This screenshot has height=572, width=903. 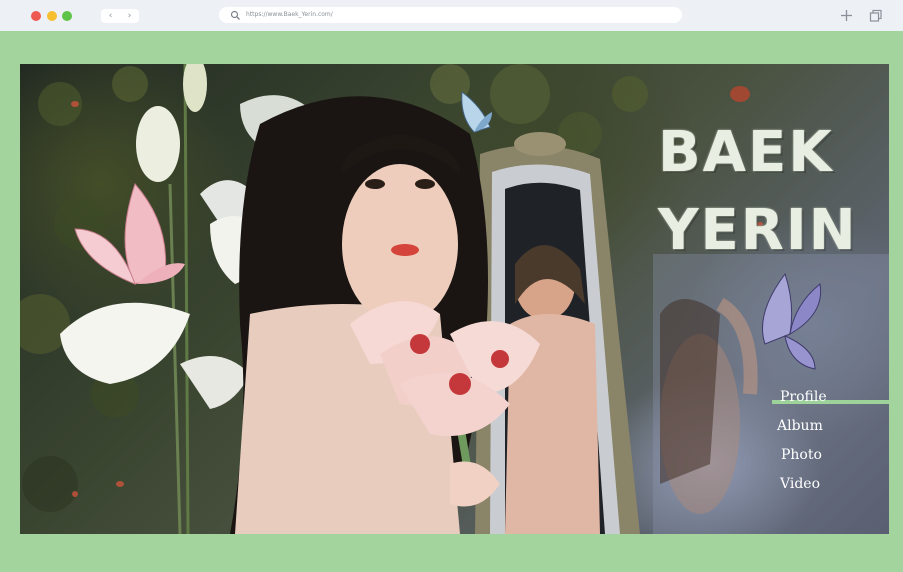 I want to click on search-icon, so click(x=235, y=15).